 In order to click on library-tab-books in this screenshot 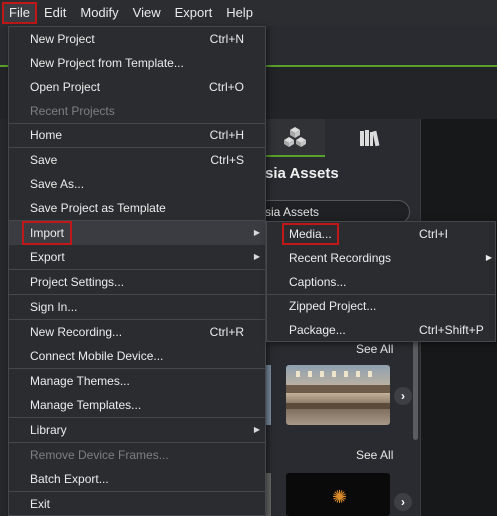, I will do `click(370, 138)`.